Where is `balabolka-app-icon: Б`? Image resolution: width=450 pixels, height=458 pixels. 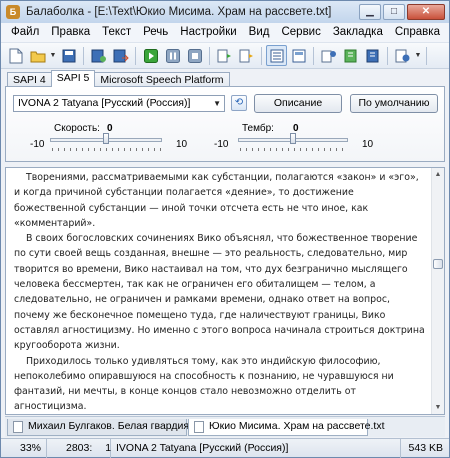
balabolka-app-icon: Б is located at coordinates (13, 12).